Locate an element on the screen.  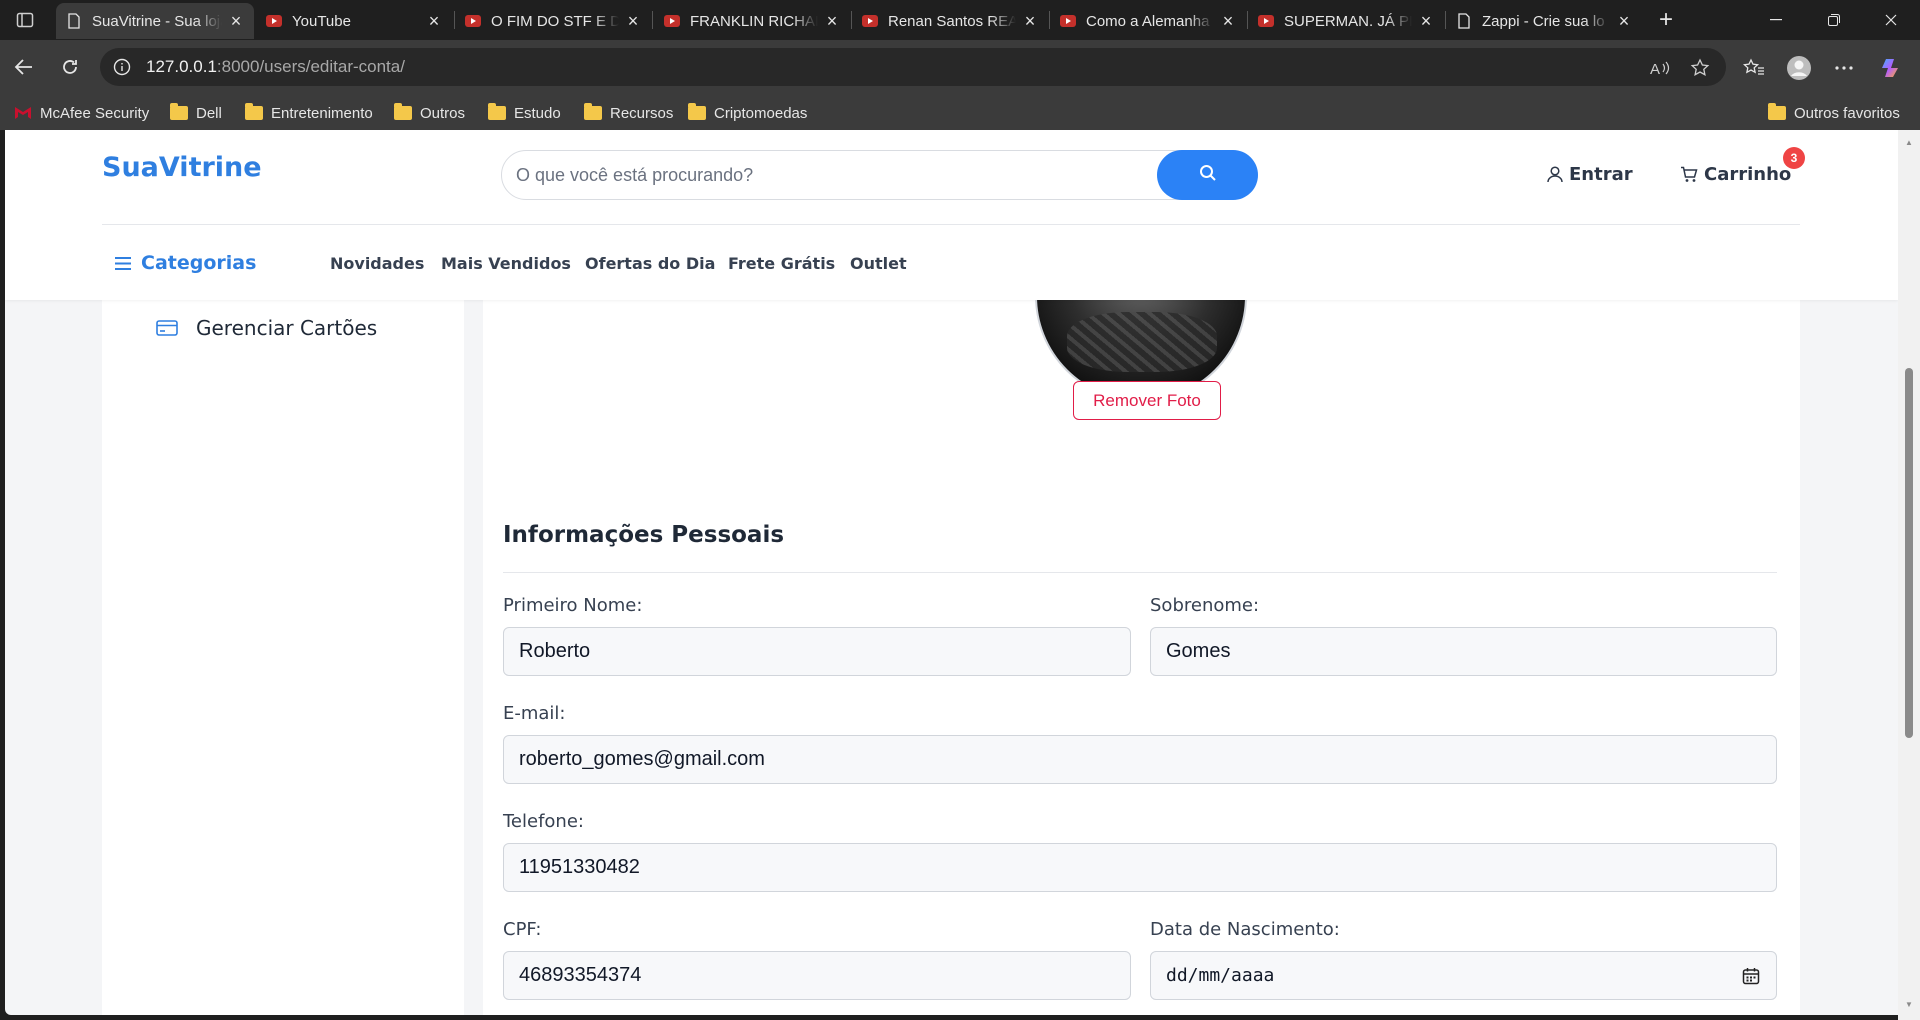
tab-title: O FIM DO STF E DE is located at coordinates (555, 21).